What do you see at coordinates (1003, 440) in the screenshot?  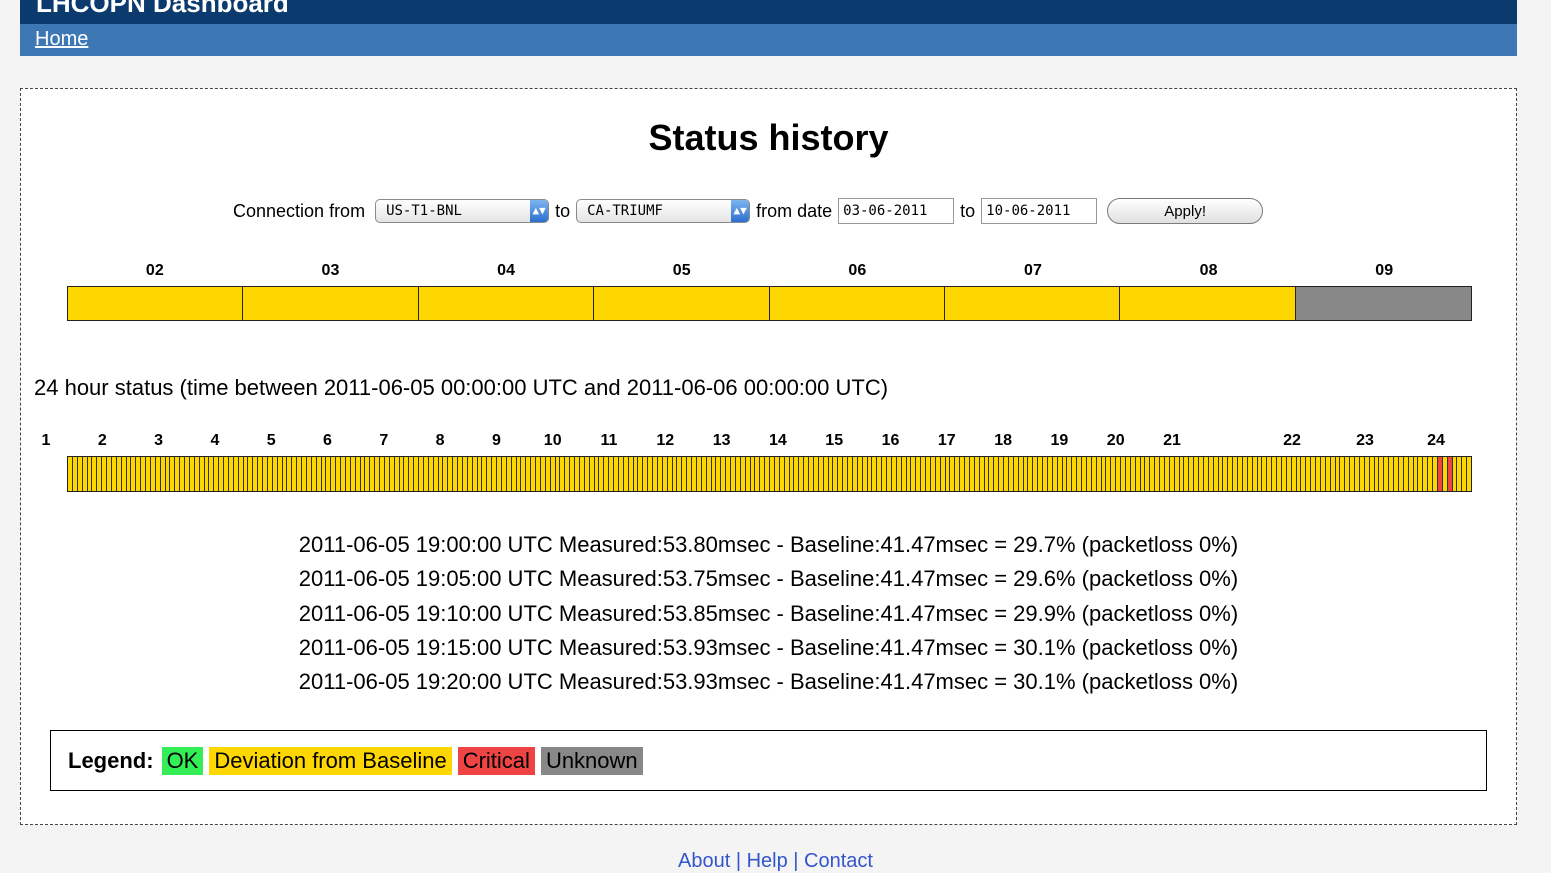 I see `hour-label: 18` at bounding box center [1003, 440].